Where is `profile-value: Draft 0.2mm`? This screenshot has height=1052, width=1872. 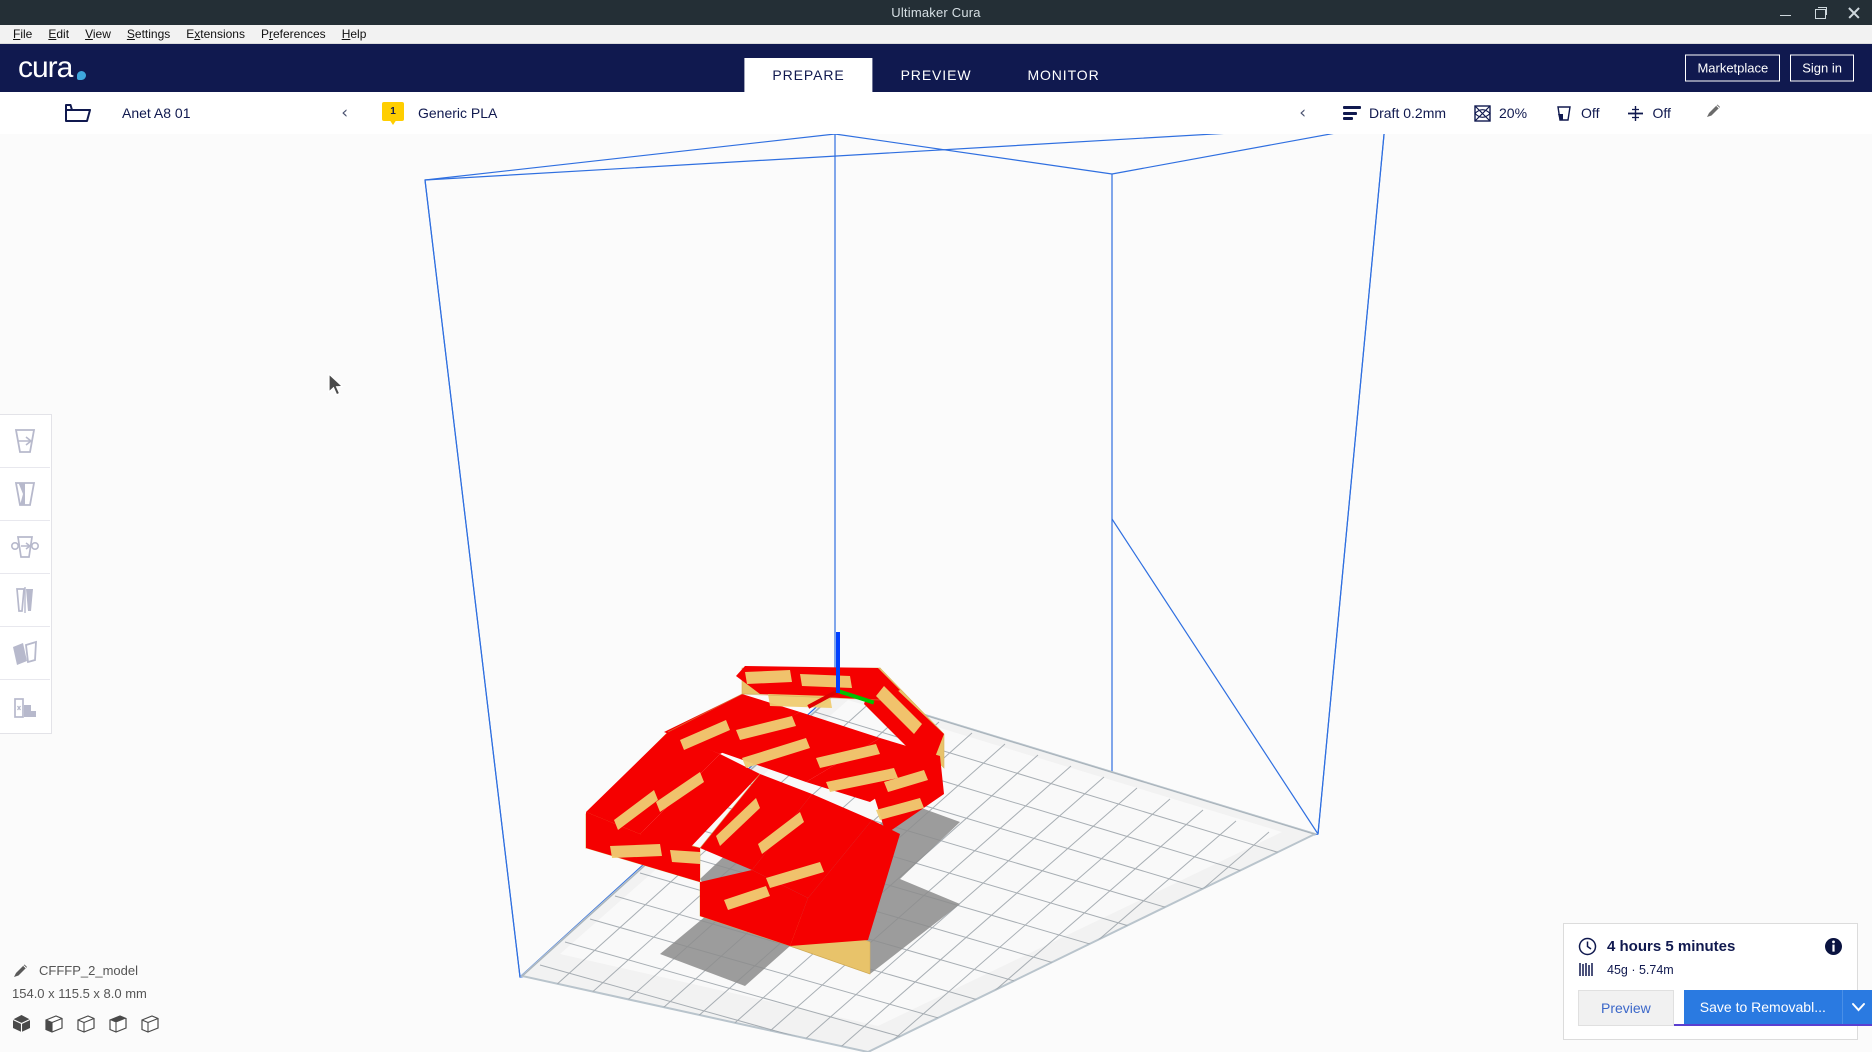 profile-value: Draft 0.2mm is located at coordinates (1408, 113).